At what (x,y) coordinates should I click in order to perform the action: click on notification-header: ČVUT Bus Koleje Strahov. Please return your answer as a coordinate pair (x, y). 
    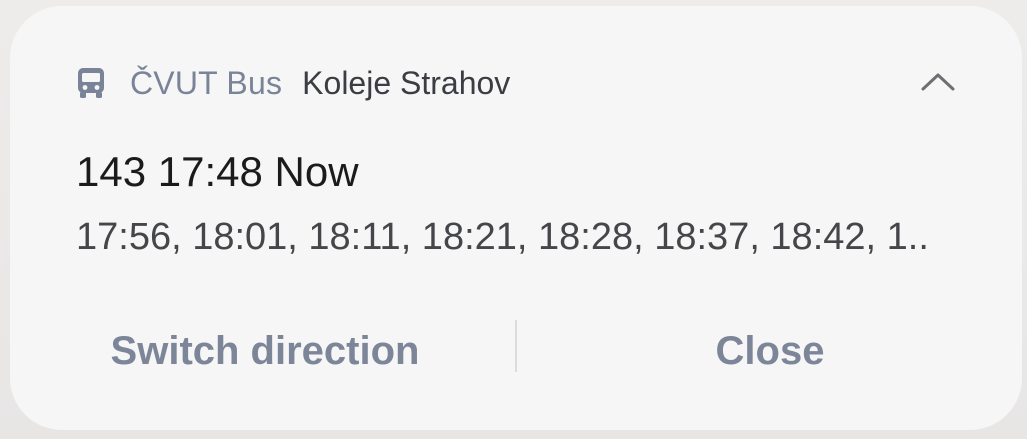
    Looking at the image, I should click on (293, 83).